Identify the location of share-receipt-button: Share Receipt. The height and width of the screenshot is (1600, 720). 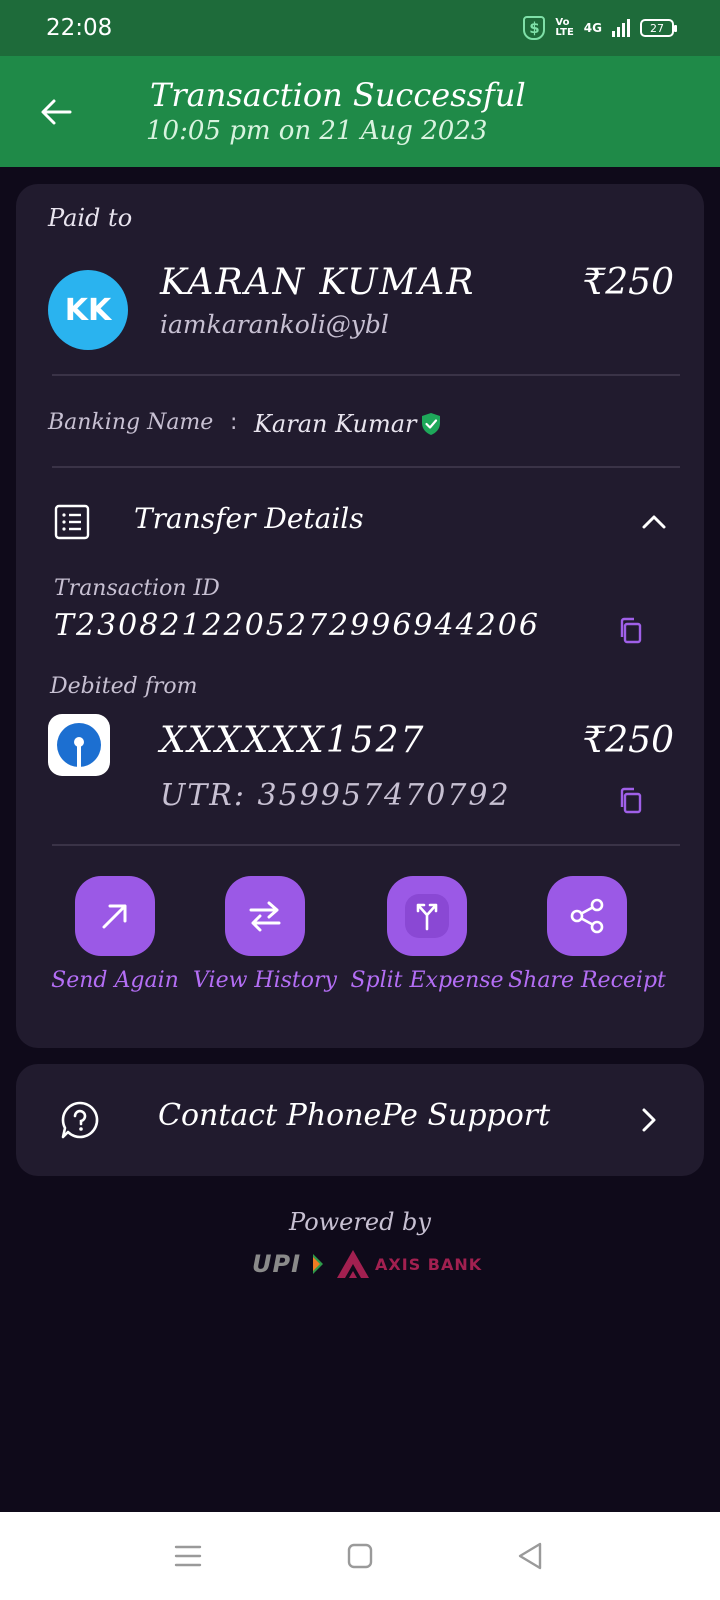
(587, 934).